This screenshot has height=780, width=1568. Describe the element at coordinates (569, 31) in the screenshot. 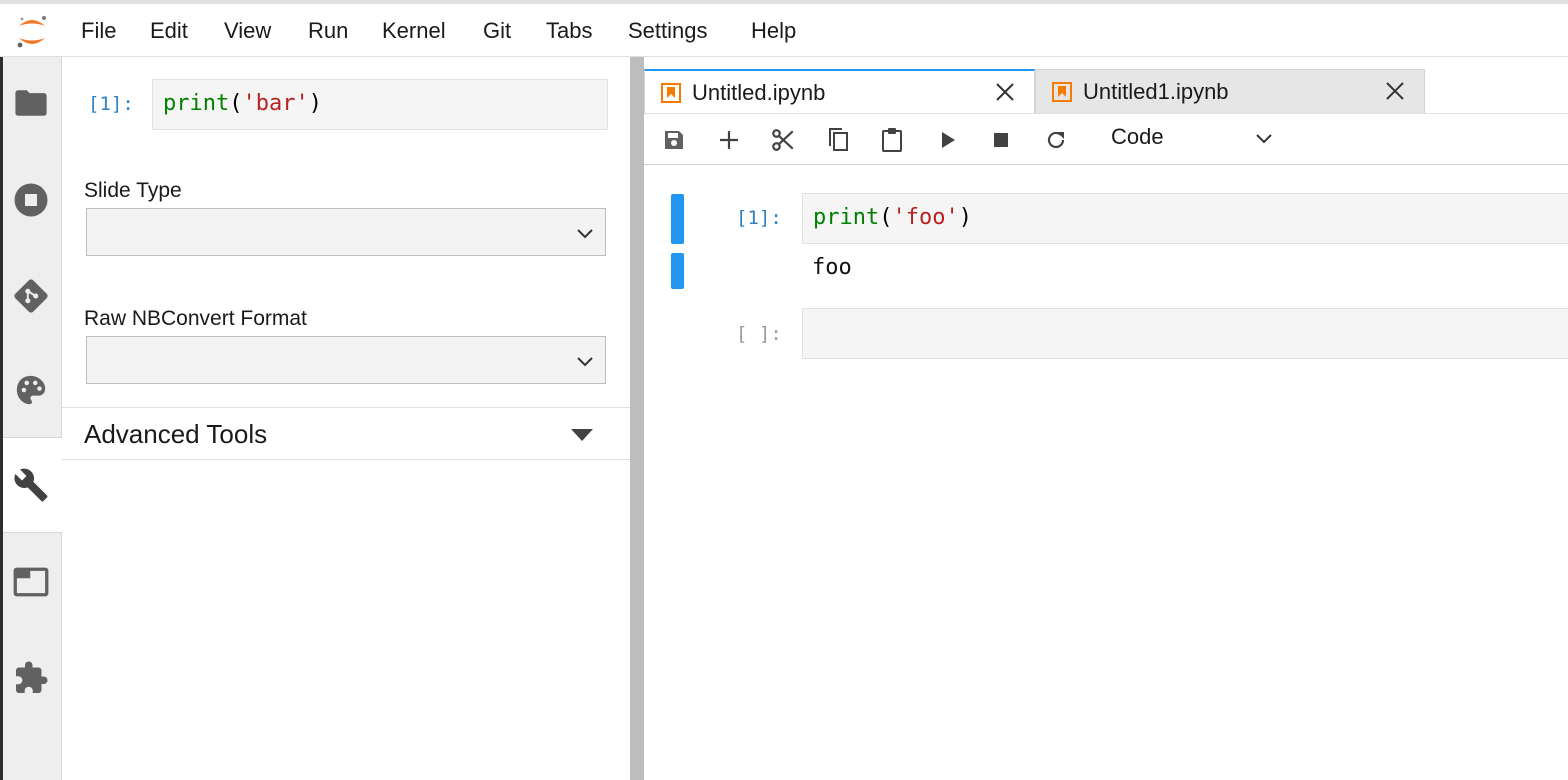

I see `menu-tabs: Tabs` at that location.